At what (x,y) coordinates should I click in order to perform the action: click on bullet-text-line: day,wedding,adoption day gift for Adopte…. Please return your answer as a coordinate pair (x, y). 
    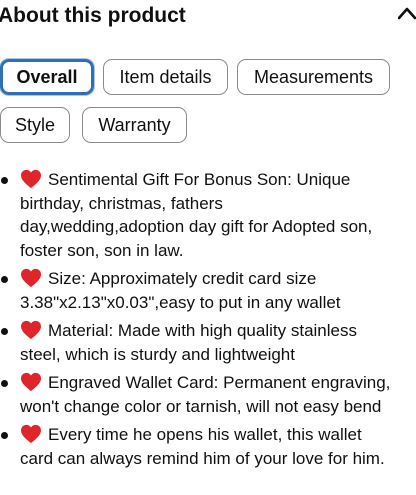
    Looking at the image, I should click on (196, 226).